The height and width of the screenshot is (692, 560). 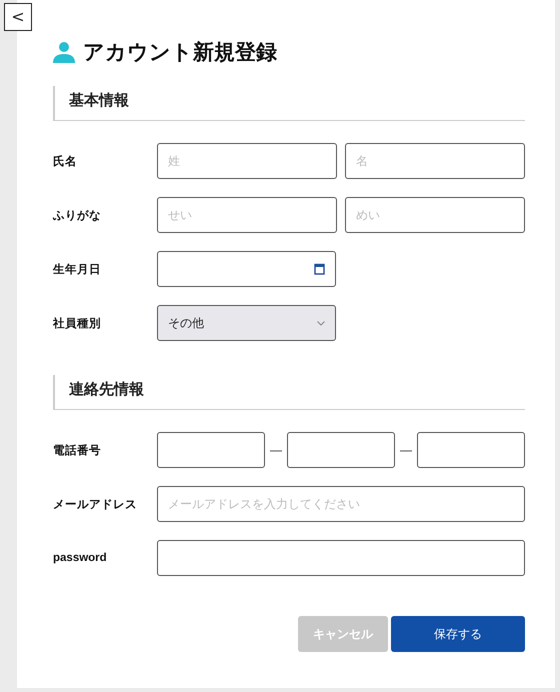 I want to click on date-field, so click(x=246, y=269).